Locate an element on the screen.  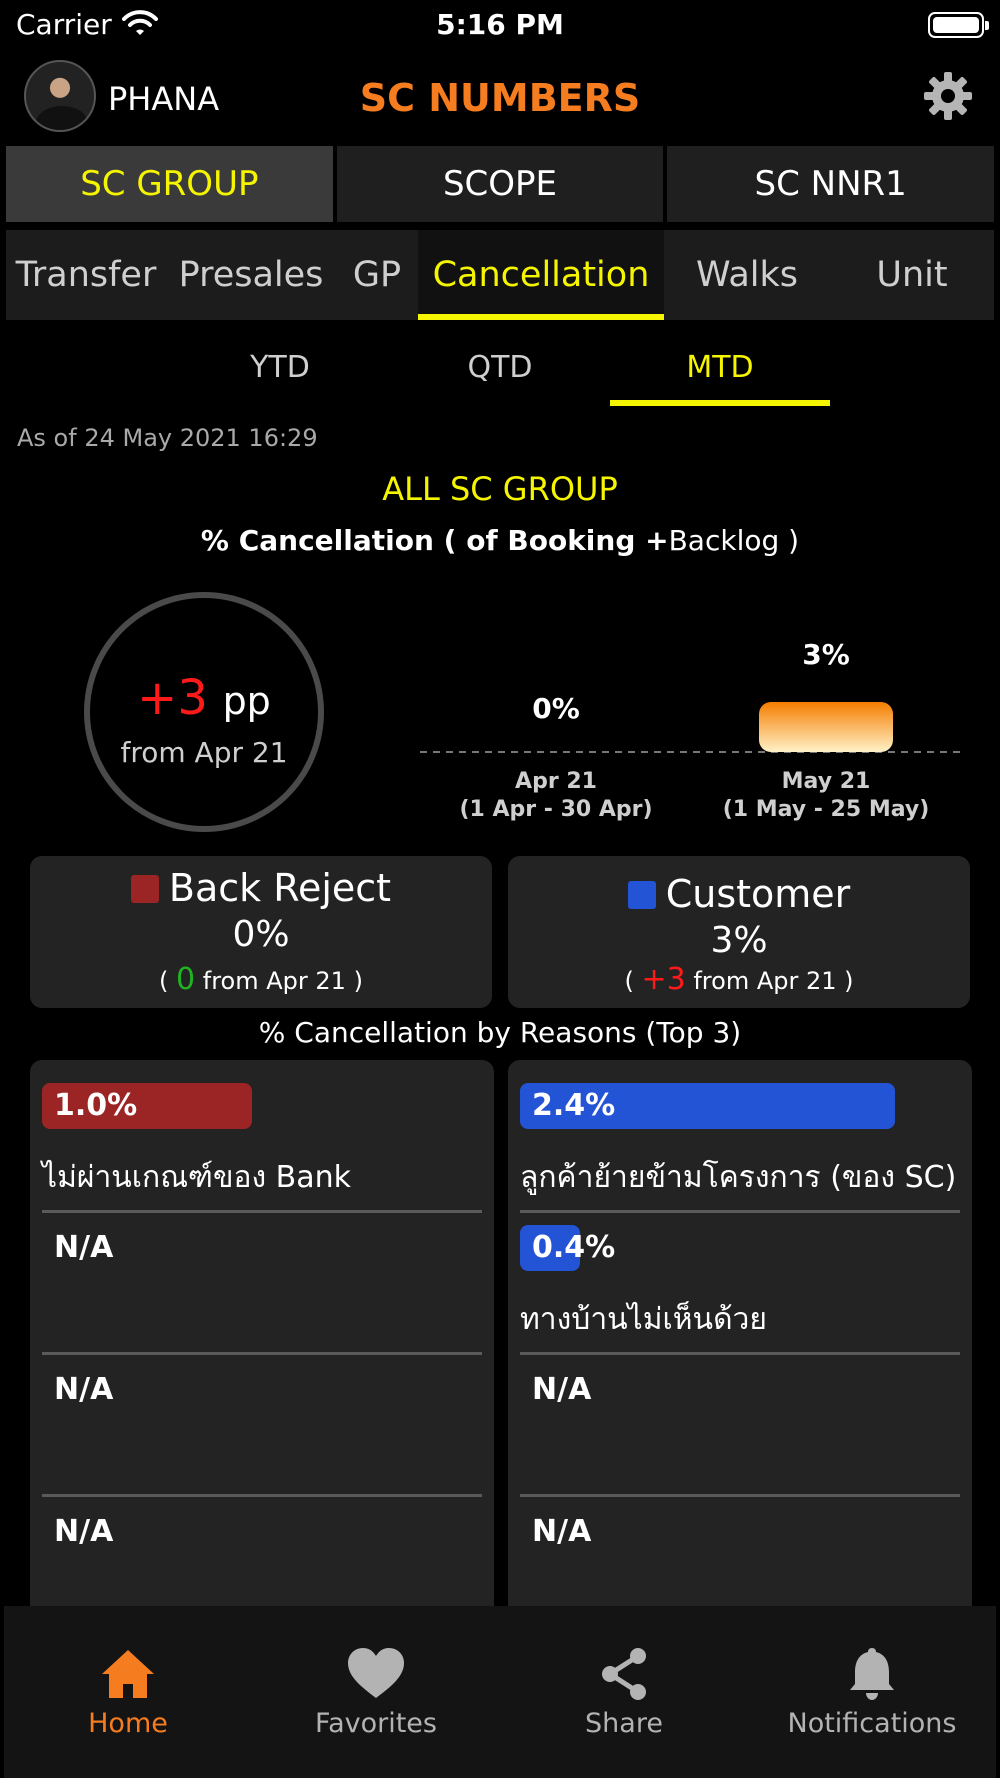
group-title: ALL SC GROUP is located at coordinates (500, 489).